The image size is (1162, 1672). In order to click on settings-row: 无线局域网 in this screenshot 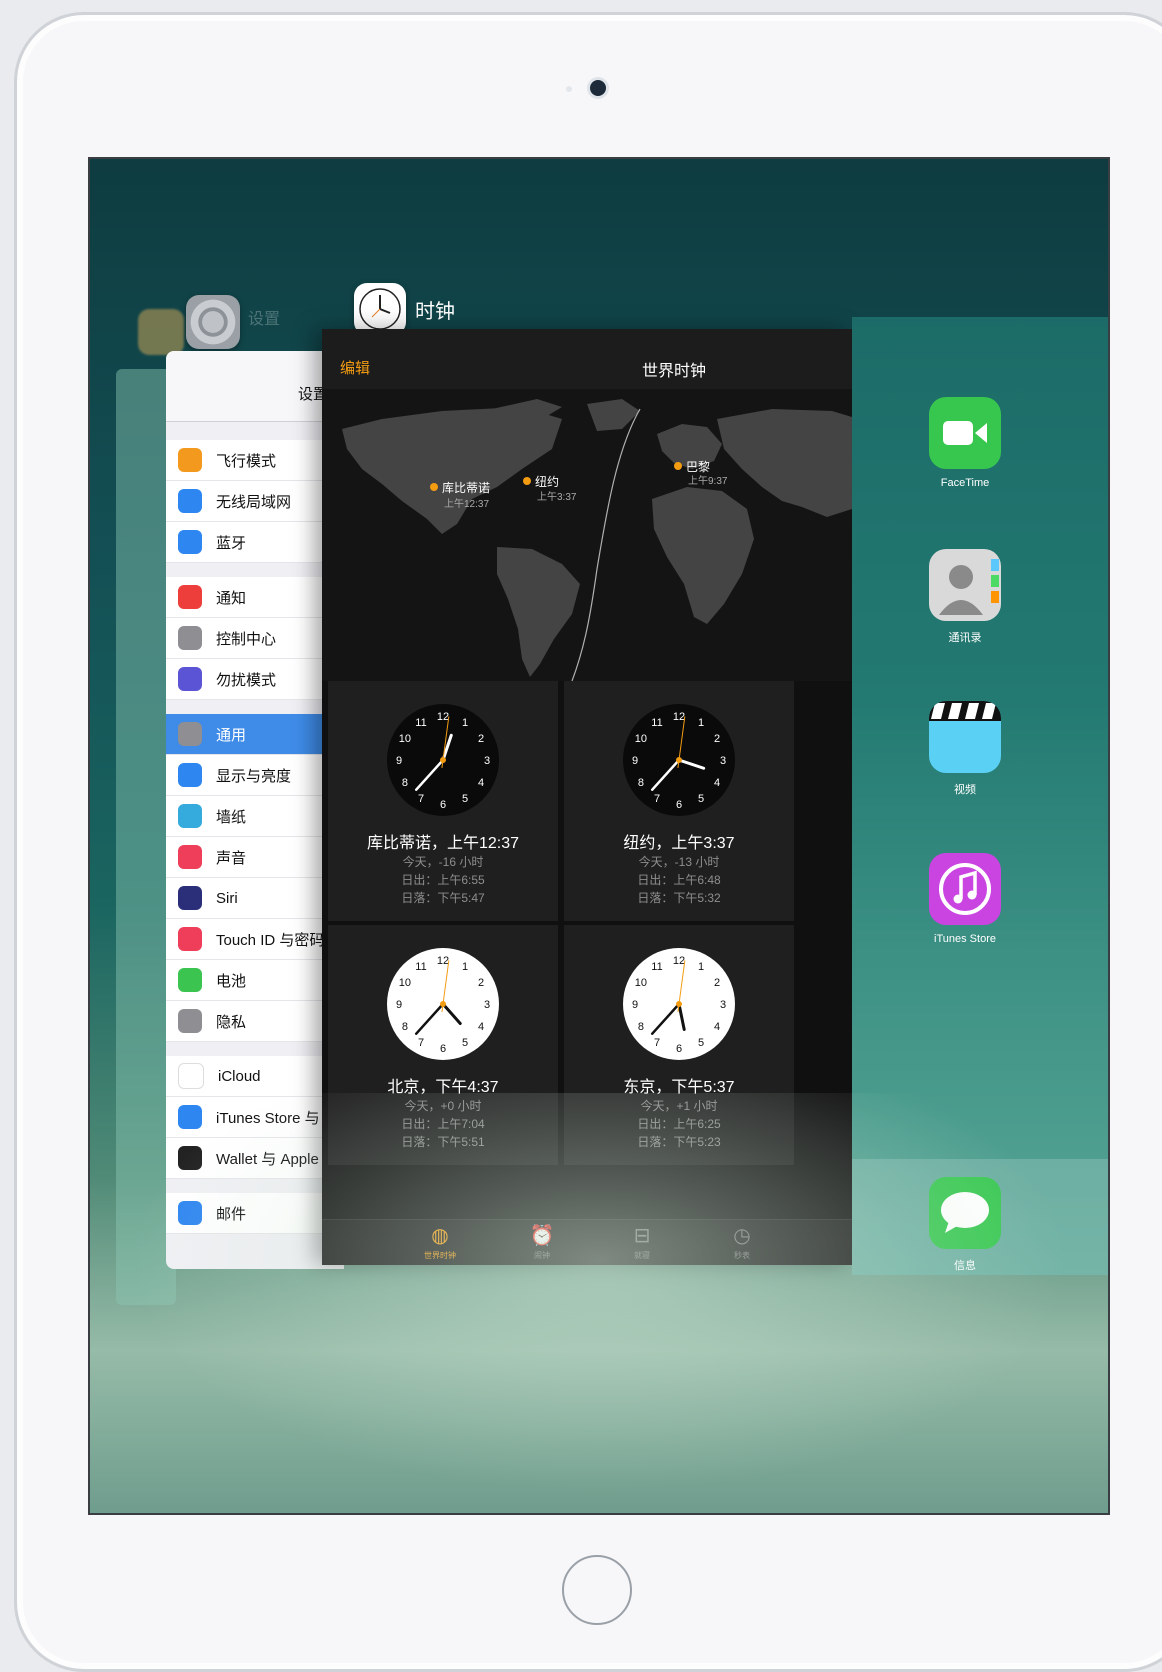, I will do `click(255, 501)`.